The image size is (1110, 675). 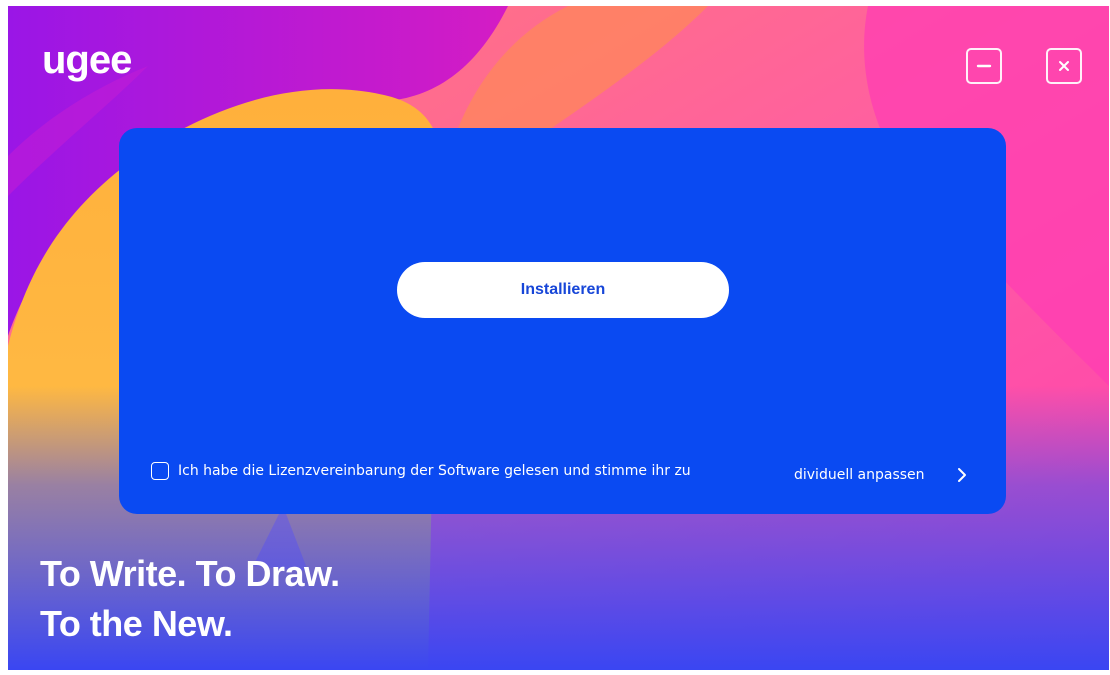 What do you see at coordinates (190, 573) in the screenshot?
I see `tagline-line-1: To Write. To Draw.` at bounding box center [190, 573].